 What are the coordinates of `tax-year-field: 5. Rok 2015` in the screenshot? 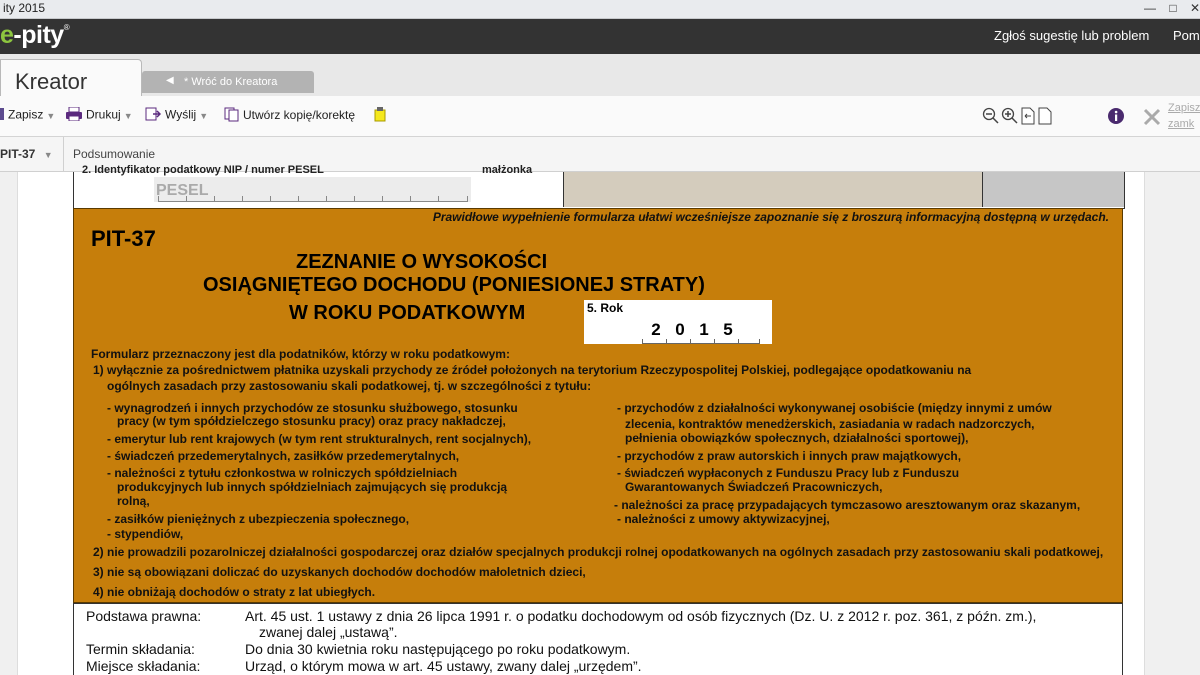 It's located at (678, 322).